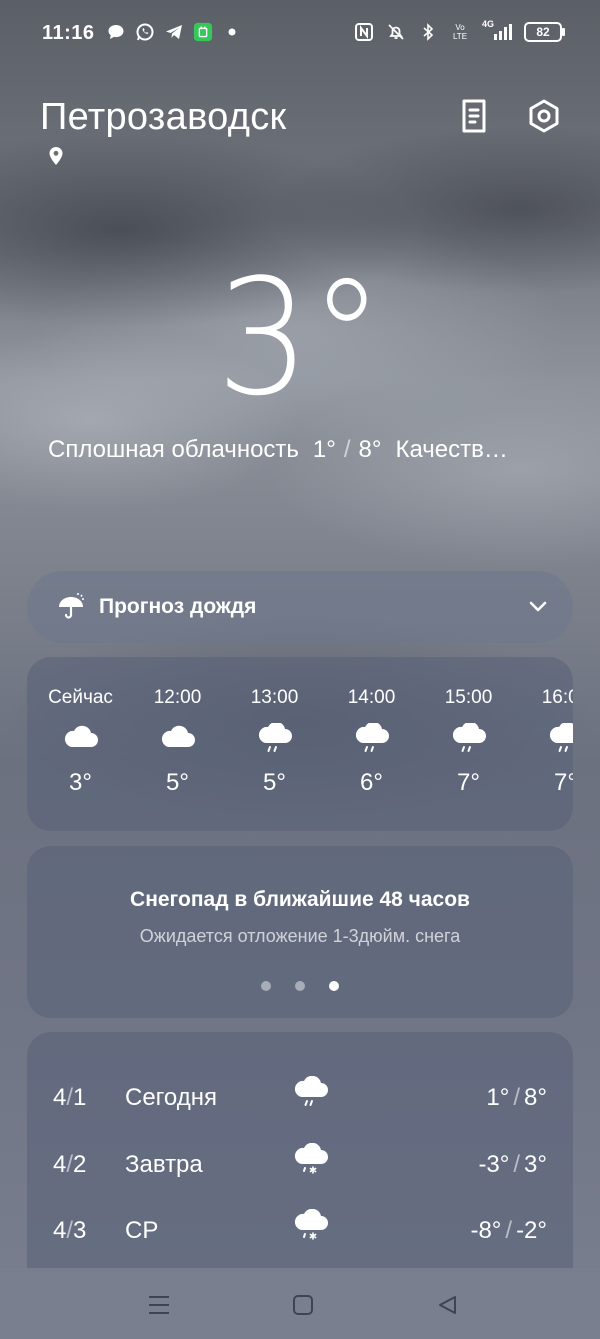  Describe the element at coordinates (70, 1164) in the screenshot. I see `day-date: 4/2` at that location.